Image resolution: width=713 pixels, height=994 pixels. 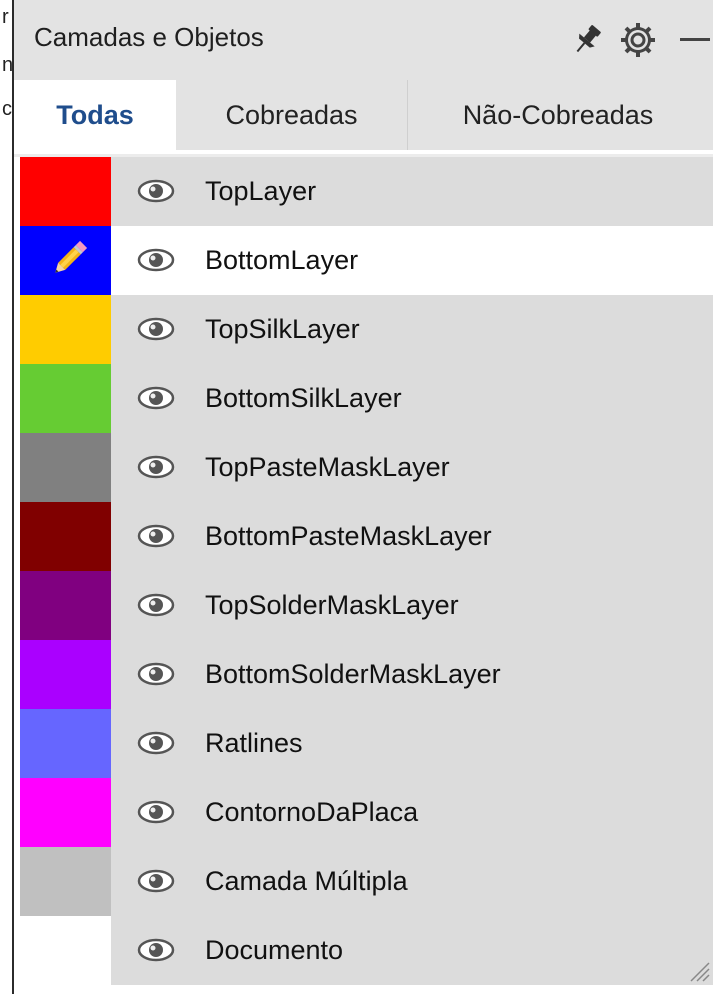 I want to click on layer-tabs: Todas Cobreadas Não-Cobreadas, so click(x=363, y=115).